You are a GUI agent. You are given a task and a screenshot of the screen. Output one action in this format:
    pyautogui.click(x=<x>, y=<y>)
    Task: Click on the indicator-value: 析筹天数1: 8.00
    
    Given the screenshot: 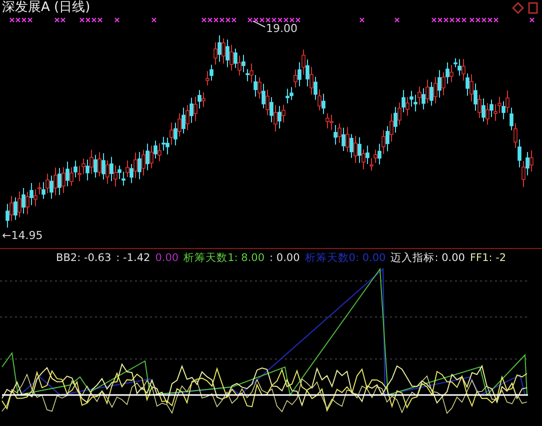 What is the action you would take?
    pyautogui.click(x=224, y=258)
    